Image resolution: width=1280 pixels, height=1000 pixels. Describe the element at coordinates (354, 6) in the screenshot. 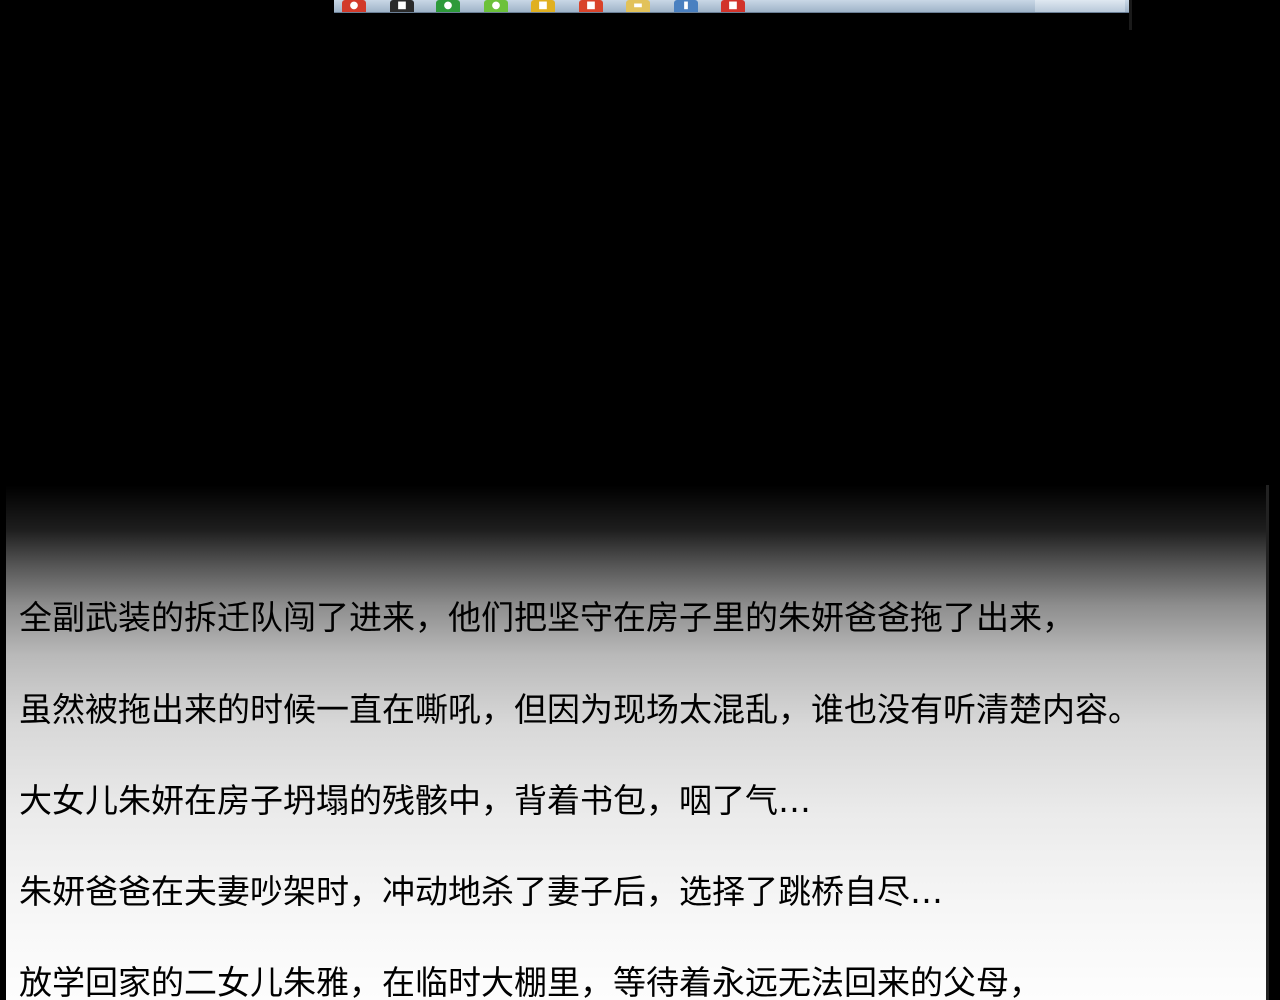

I see `browser-icon: ●` at that location.